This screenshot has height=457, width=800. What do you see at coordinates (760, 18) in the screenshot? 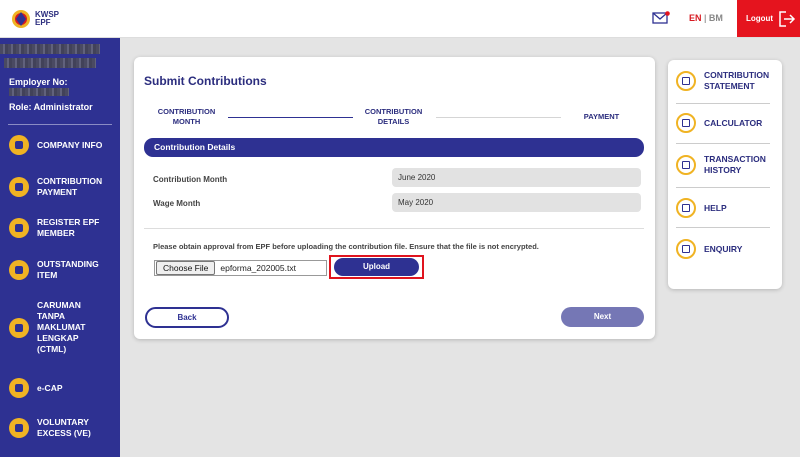
I see `logout-label: Logout` at bounding box center [760, 18].